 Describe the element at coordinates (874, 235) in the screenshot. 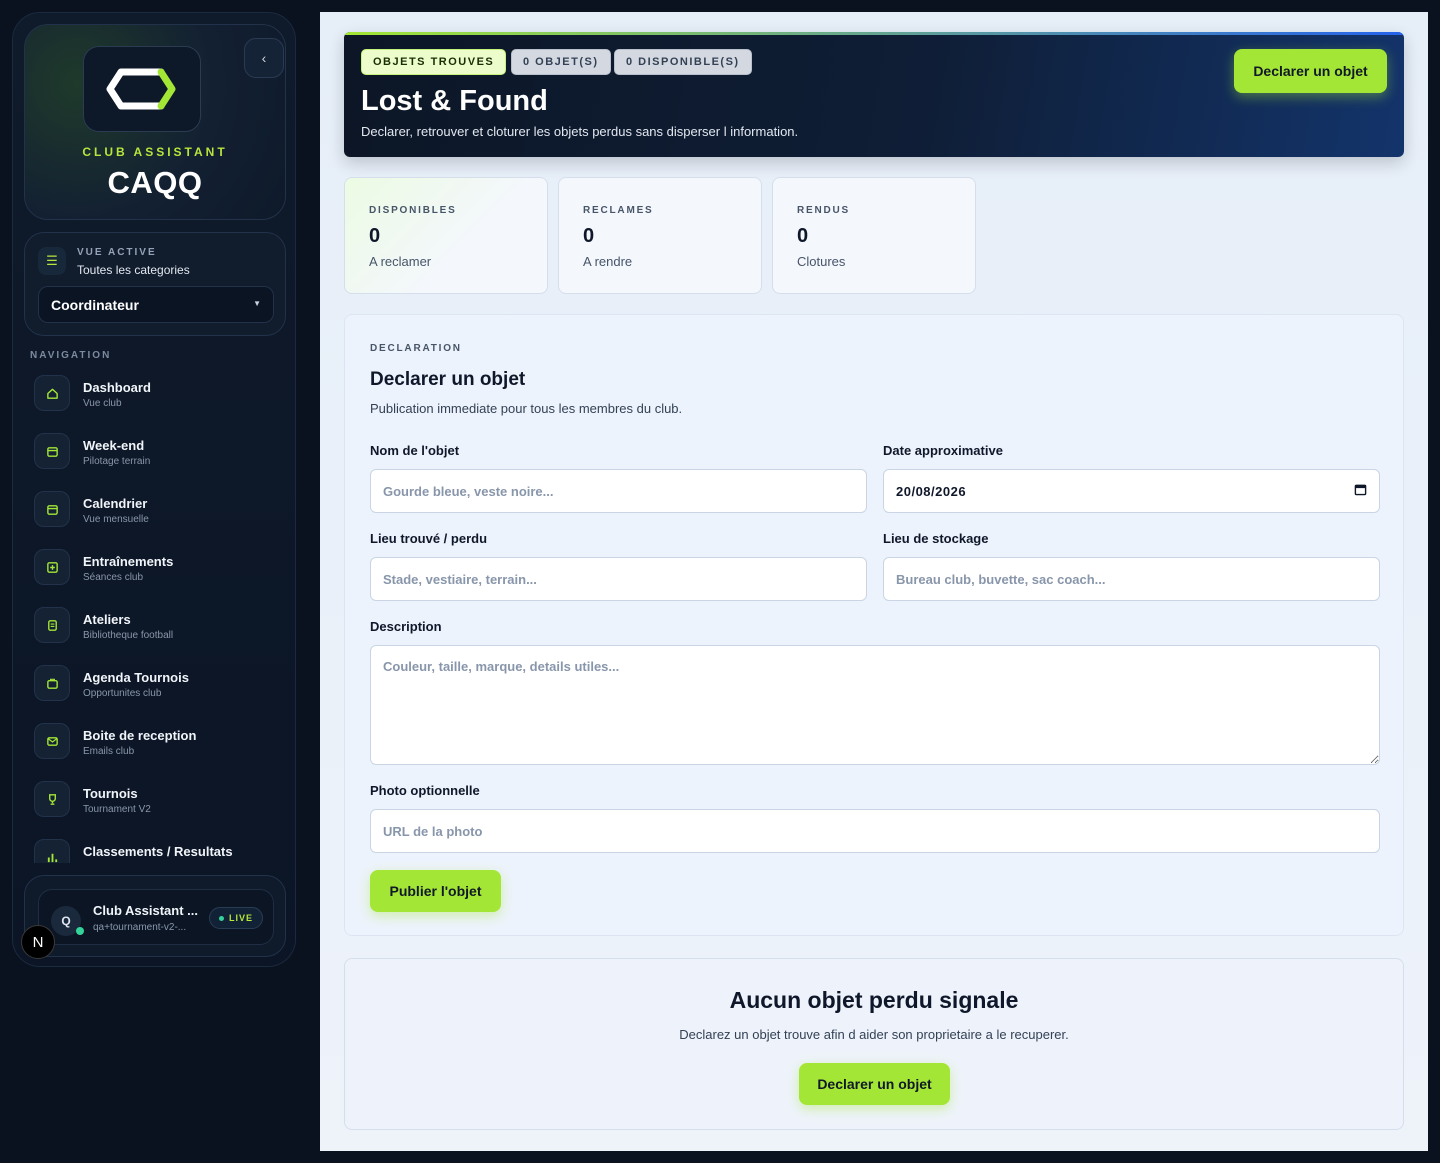

I see `stat-card-rendus: RENDUS 0 Clotures` at that location.